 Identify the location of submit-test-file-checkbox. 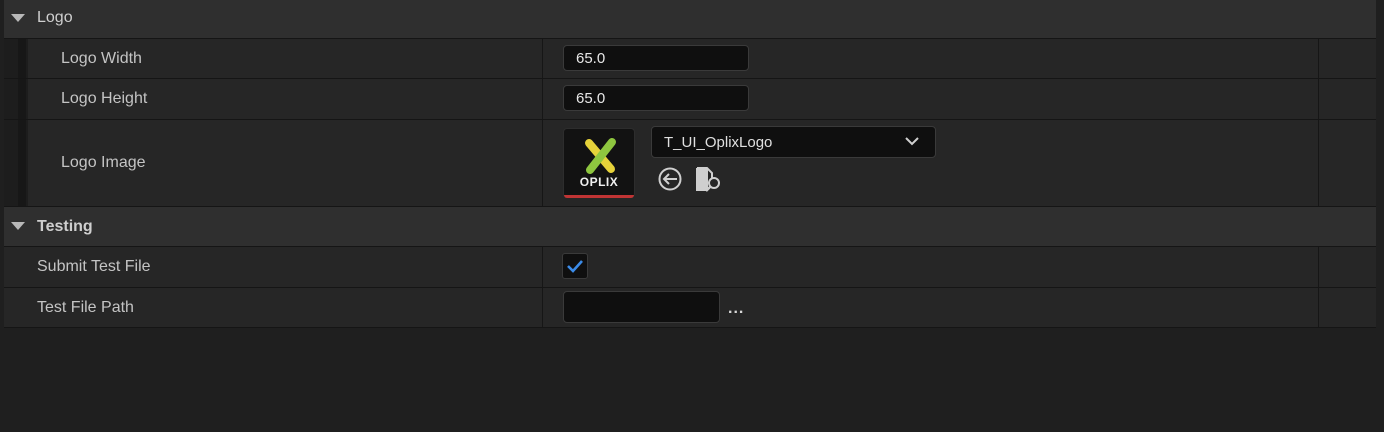
(575, 266).